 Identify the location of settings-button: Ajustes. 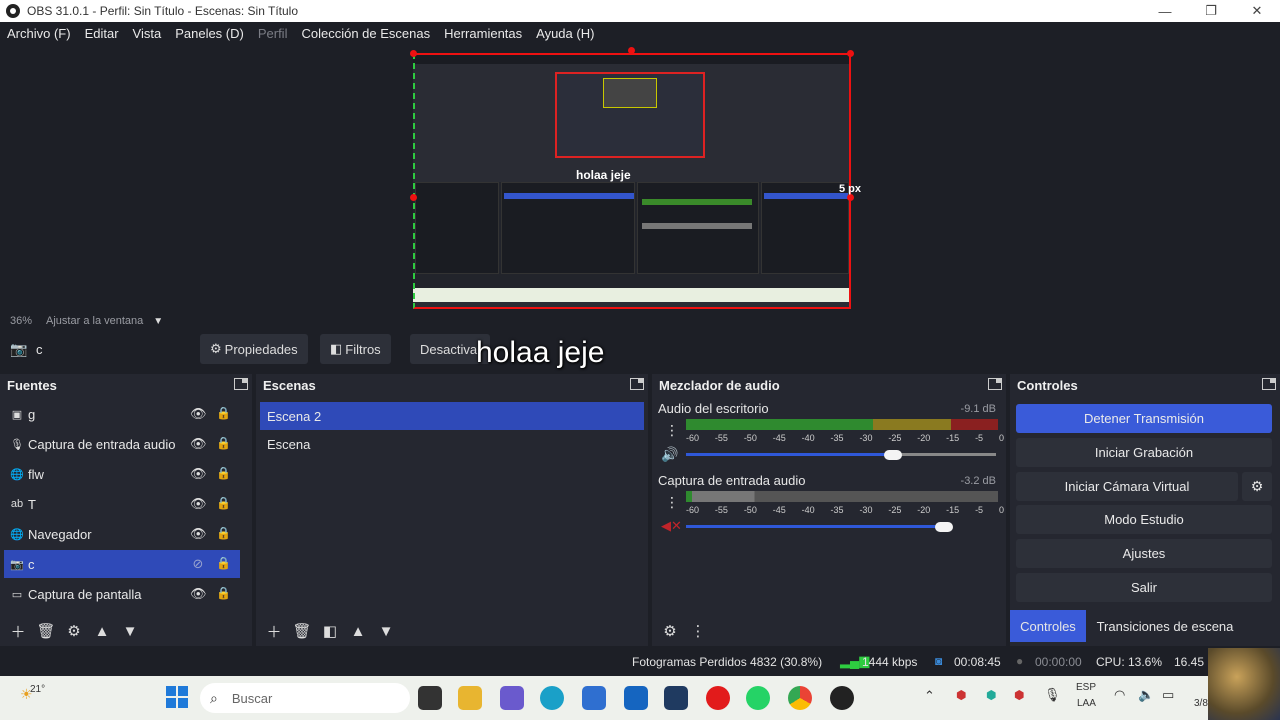
(1144, 553).